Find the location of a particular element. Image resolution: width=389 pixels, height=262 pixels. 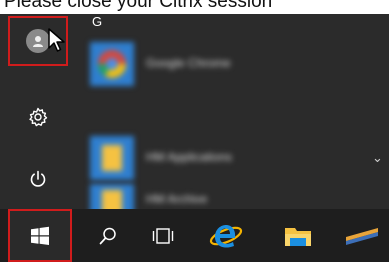

taskbar-app-pinned is located at coordinates (360, 235).